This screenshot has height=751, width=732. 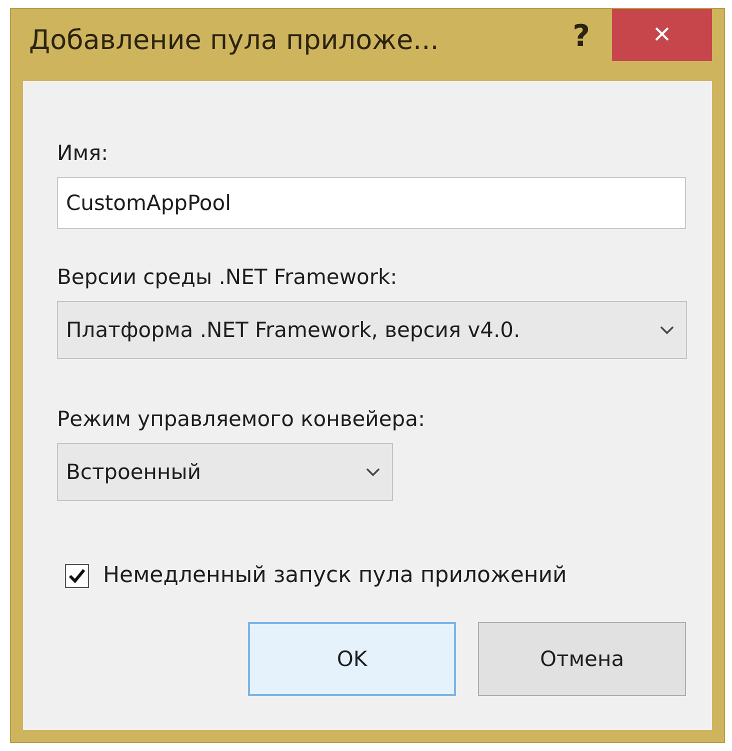 What do you see at coordinates (371, 203) in the screenshot?
I see `input-field: CustomAppPool` at bounding box center [371, 203].